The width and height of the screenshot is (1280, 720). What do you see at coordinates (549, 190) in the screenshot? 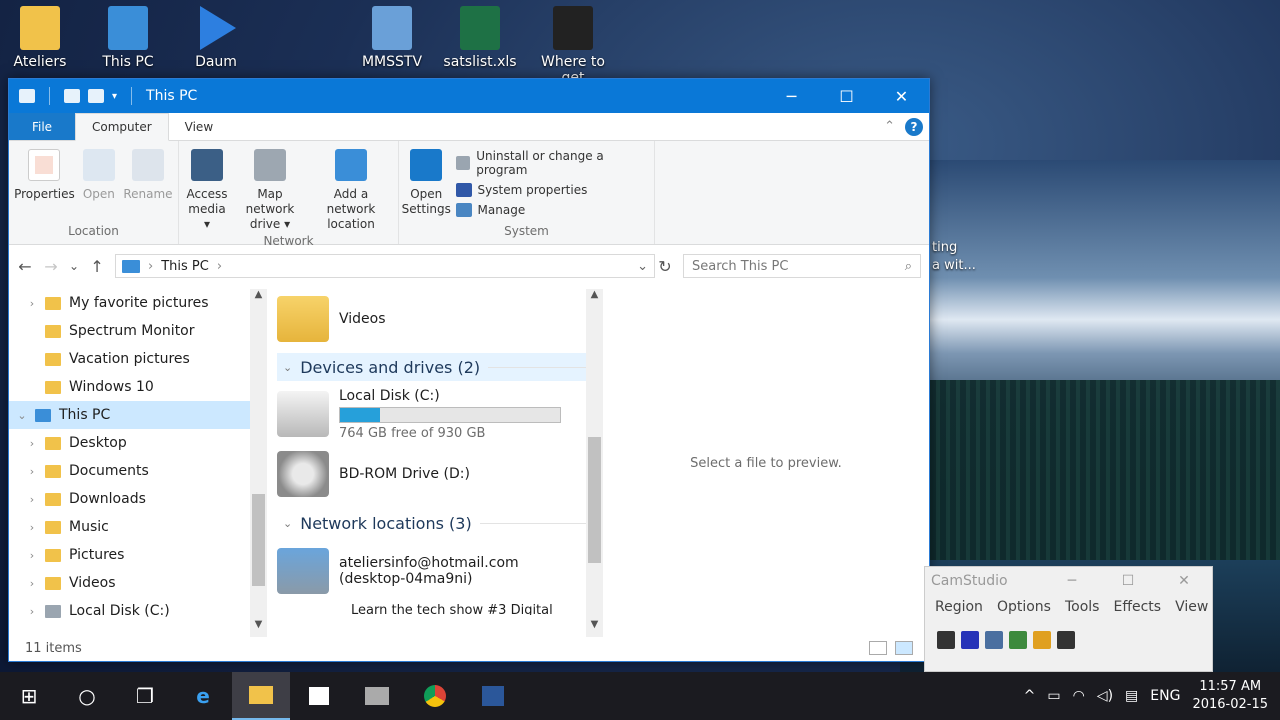
I see `system-properties-button: System properties` at bounding box center [549, 190].